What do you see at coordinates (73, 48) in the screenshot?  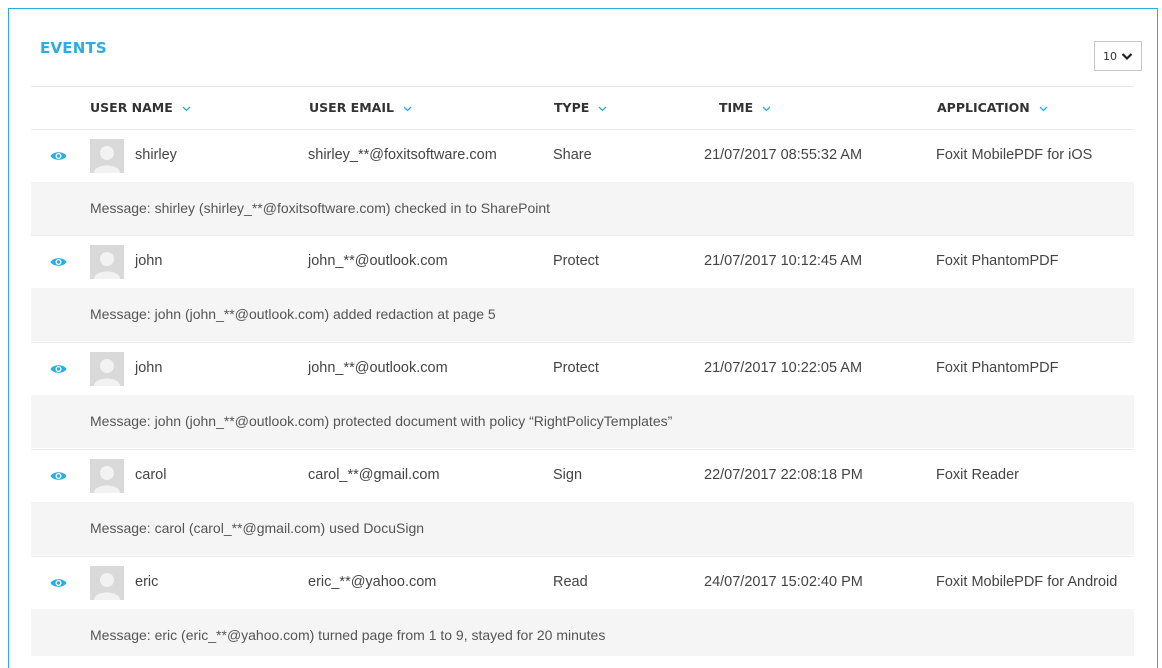 I see `panel-title: EVENTS` at bounding box center [73, 48].